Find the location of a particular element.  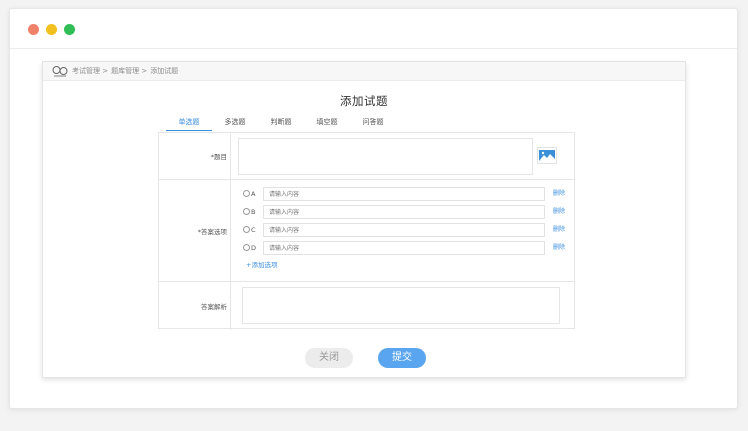

option-a-letter: A is located at coordinates (253, 194).